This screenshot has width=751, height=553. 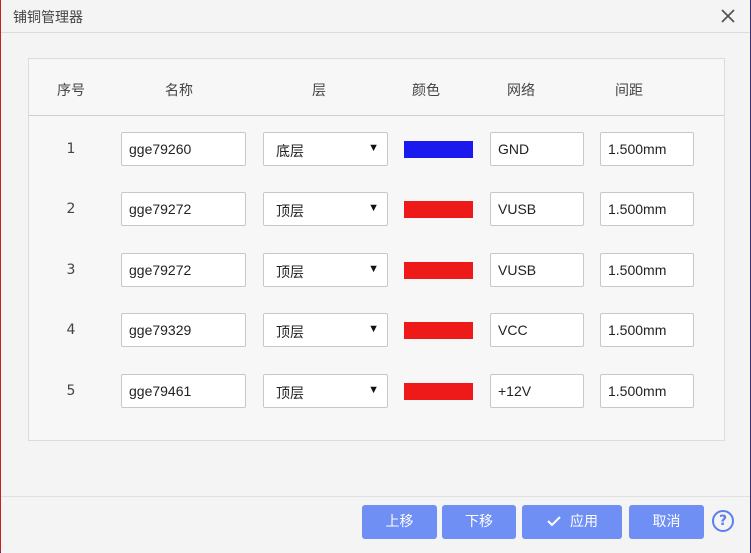 What do you see at coordinates (537, 330) in the screenshot?
I see `net-field: VCC` at bounding box center [537, 330].